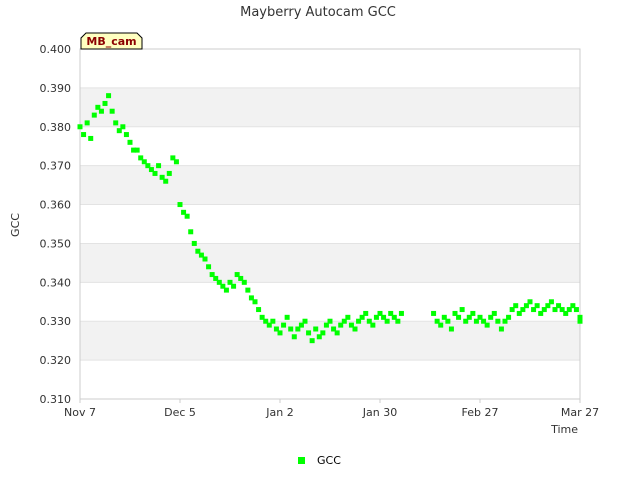 This screenshot has width=640, height=480. I want to click on y-axis-label: GCC, so click(15, 225).